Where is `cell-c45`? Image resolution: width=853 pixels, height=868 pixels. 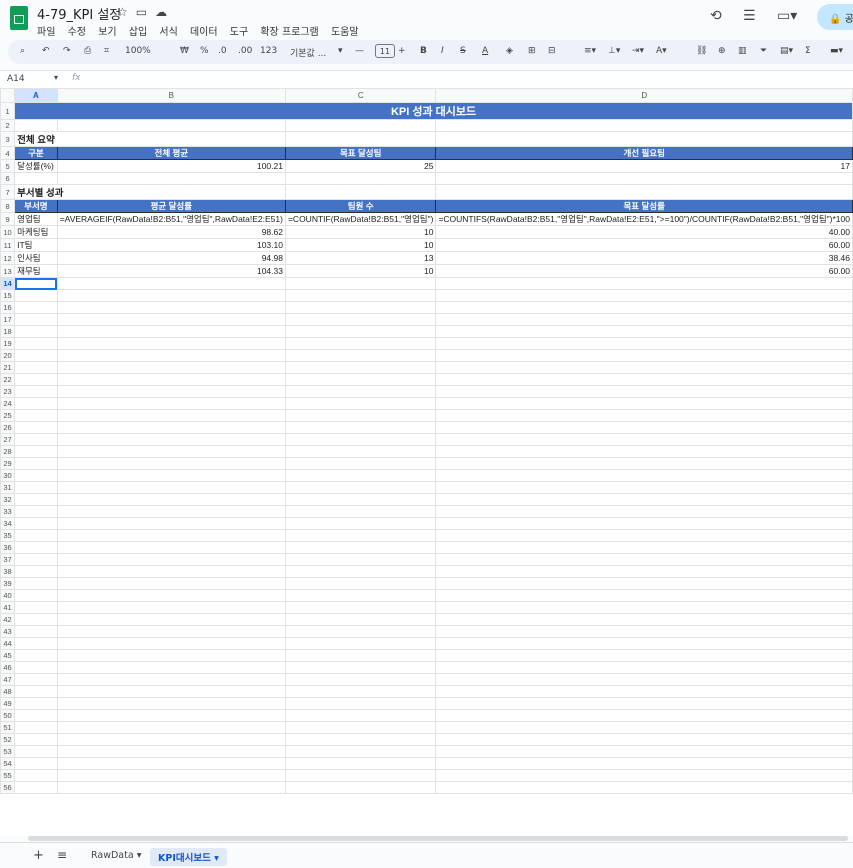 cell-c45 is located at coordinates (360, 655).